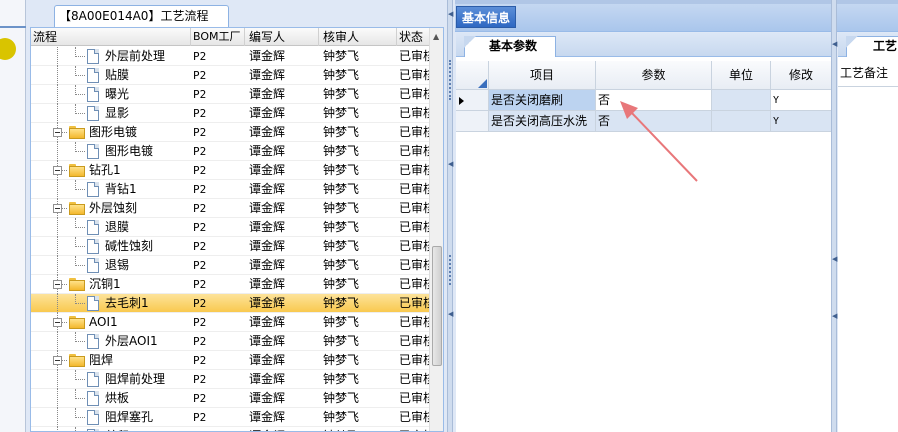  Describe the element at coordinates (542, 121) in the screenshot. I see `param-item-cell: 是否关闭高压水洗` at that location.